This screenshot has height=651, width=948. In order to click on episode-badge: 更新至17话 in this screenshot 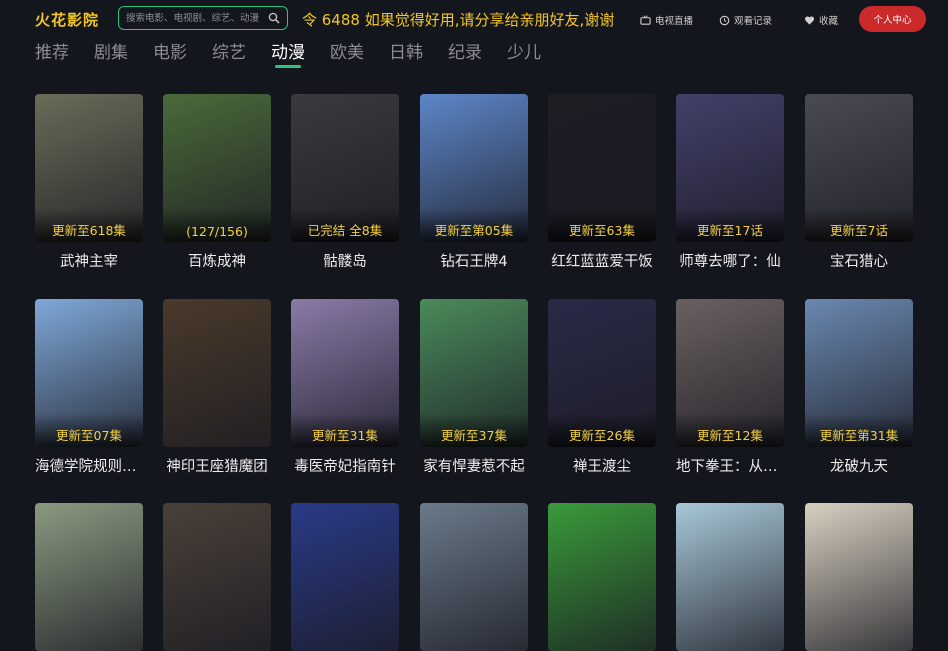, I will do `click(730, 230)`.